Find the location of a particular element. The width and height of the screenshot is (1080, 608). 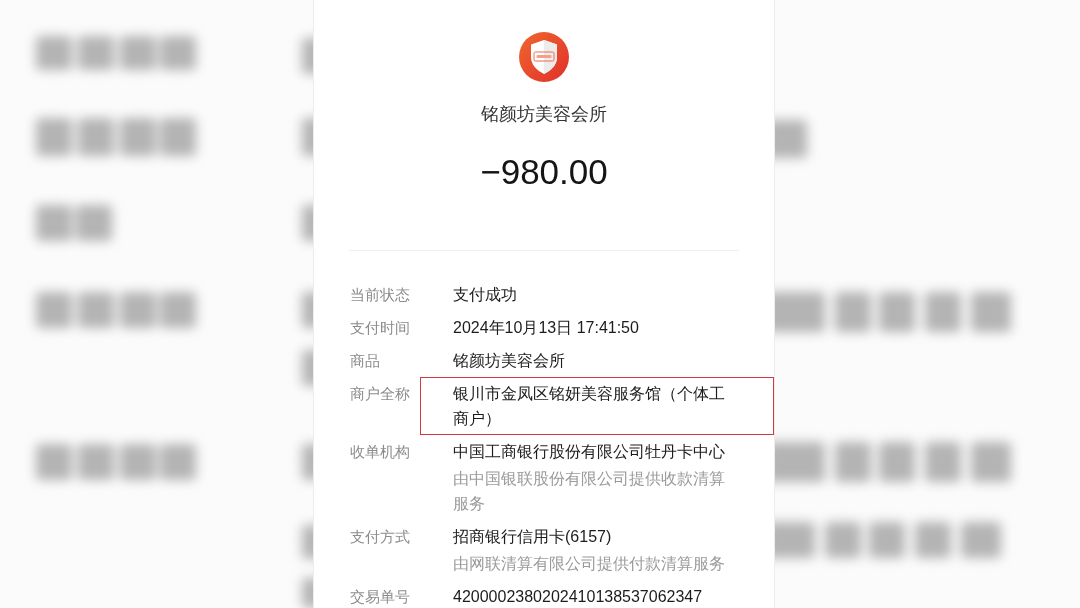

detail-value: 支付成功 is located at coordinates (485, 295).